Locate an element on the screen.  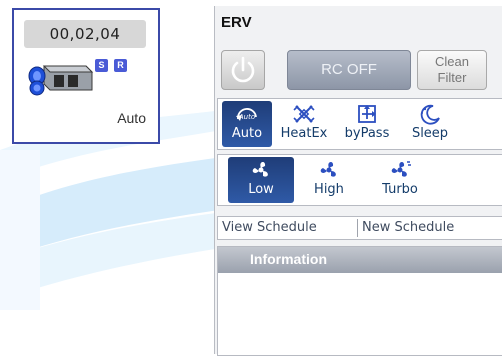
mode-sleep: Sleep is located at coordinates (430, 124).